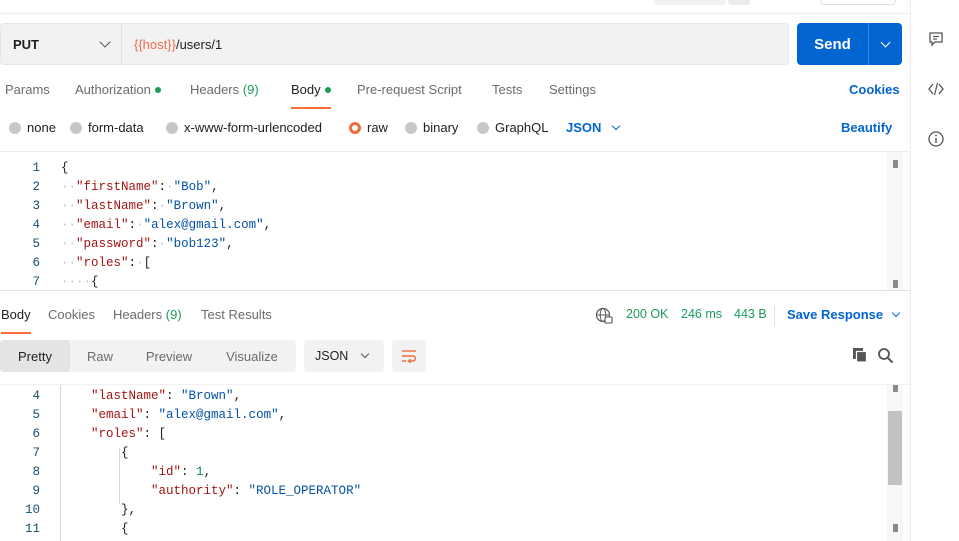  Describe the element at coordinates (584, 127) in the screenshot. I see `language-label: JSON` at that location.